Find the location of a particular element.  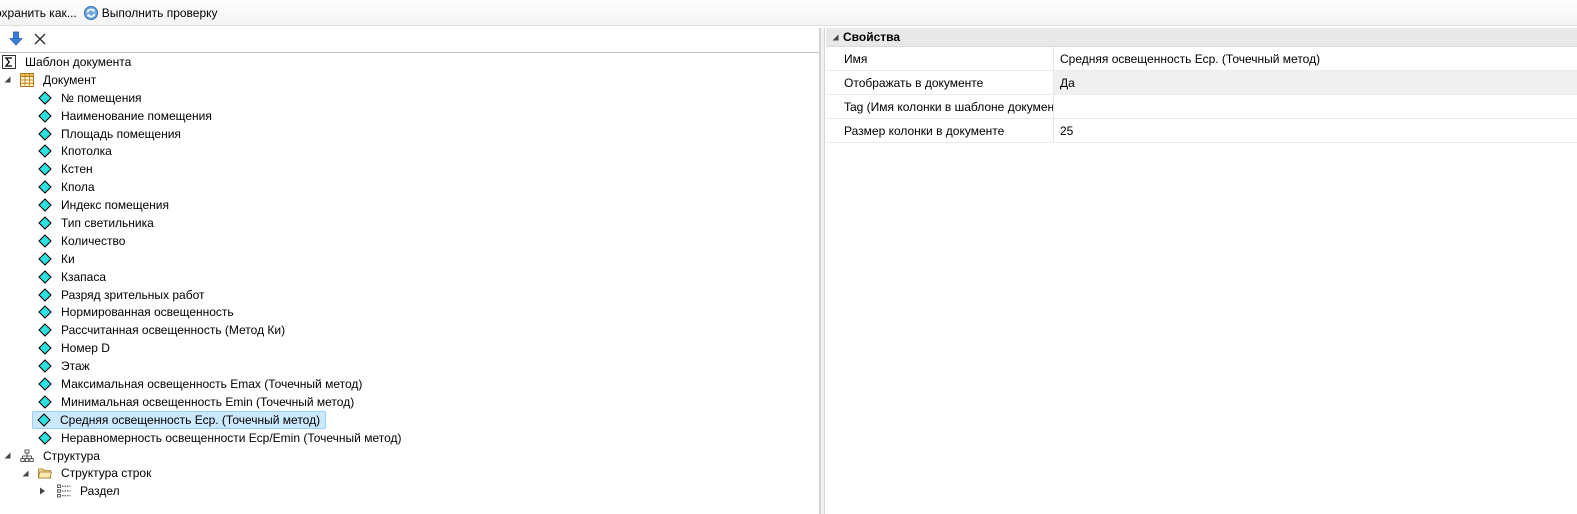

property-category: Свойства is located at coordinates (1201, 37).